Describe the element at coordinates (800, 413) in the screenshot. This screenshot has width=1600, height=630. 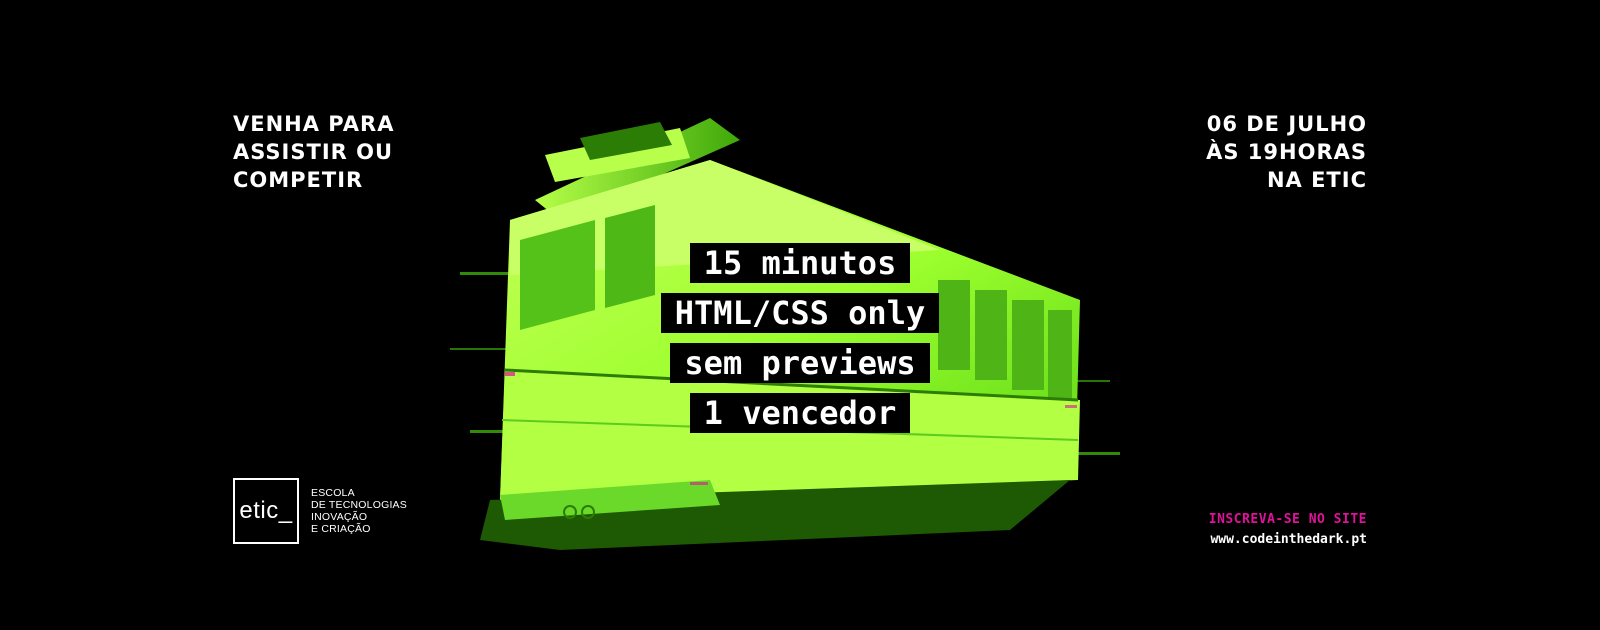
I see `rule-winner: 1 vencedor` at that location.